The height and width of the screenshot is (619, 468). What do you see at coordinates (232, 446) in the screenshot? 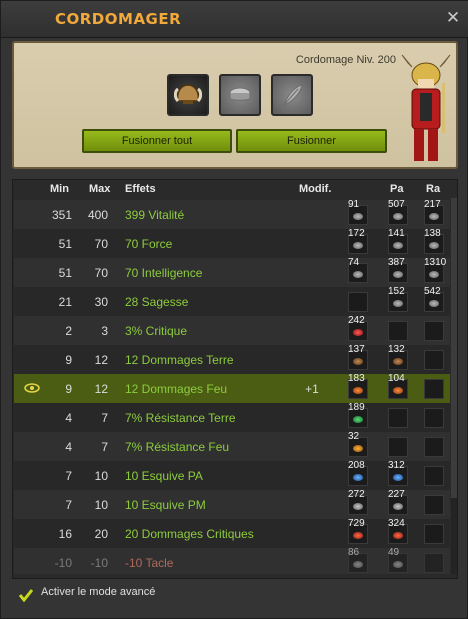
I see `table-row: 4 7 7% Résistance Feu 32` at bounding box center [232, 446].